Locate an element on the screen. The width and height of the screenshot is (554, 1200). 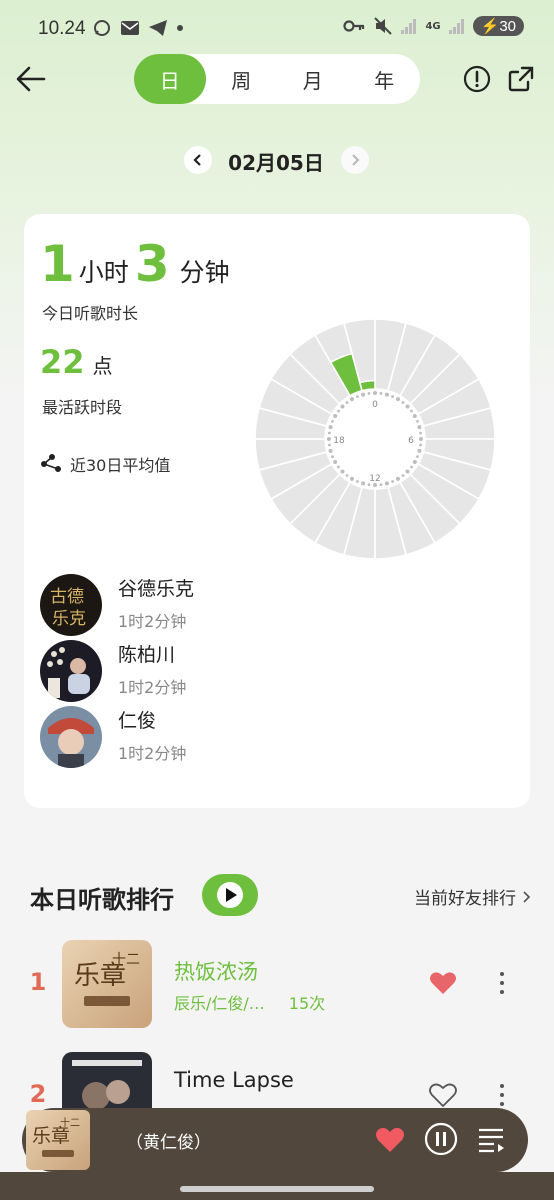
next-day-button is located at coordinates (355, 160).